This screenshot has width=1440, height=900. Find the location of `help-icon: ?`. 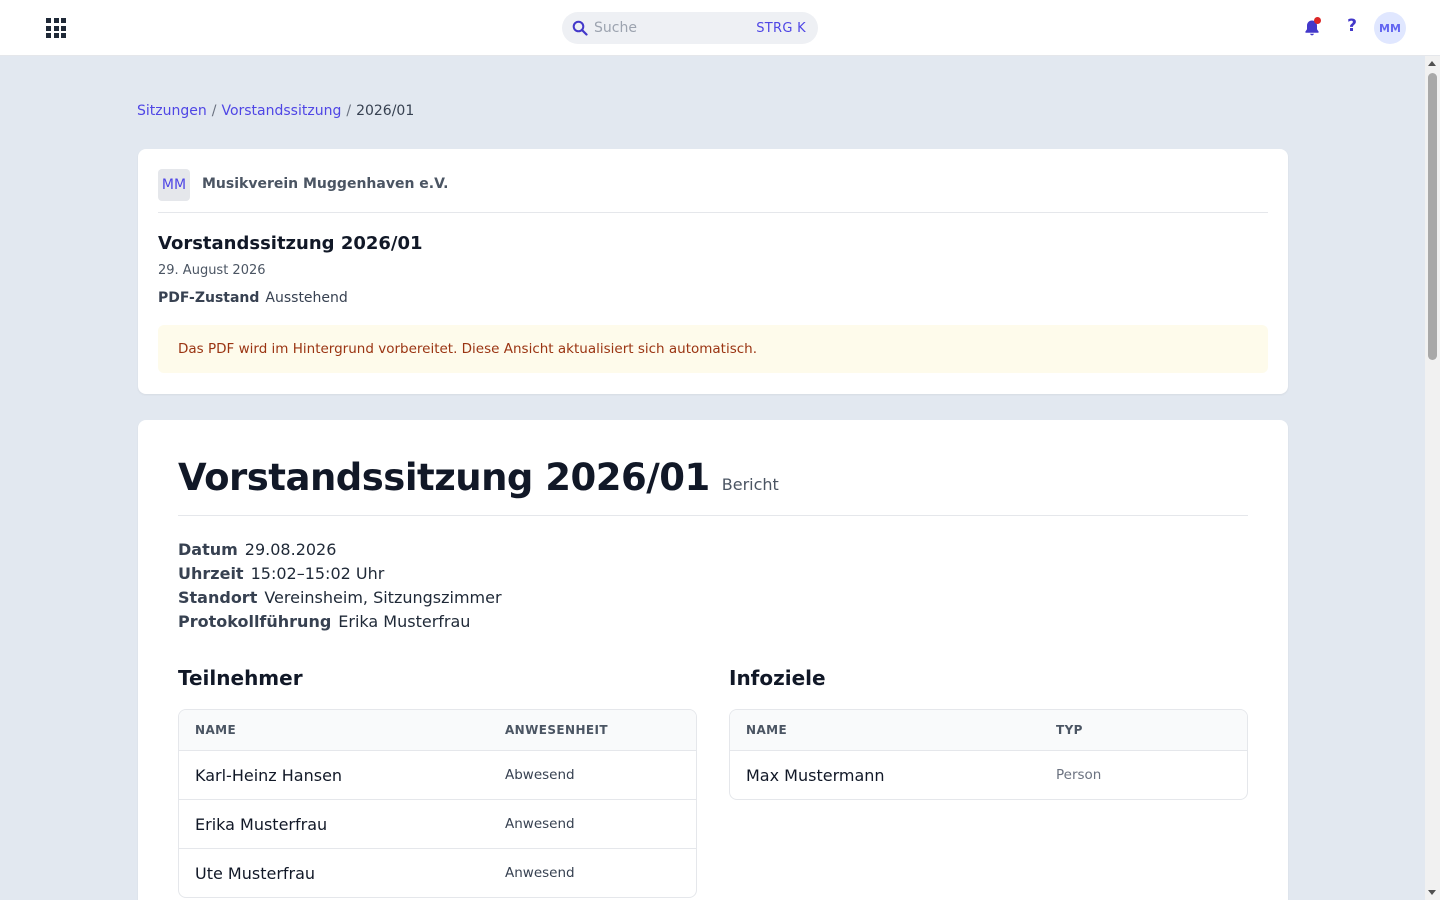

help-icon: ? is located at coordinates (1352, 28).